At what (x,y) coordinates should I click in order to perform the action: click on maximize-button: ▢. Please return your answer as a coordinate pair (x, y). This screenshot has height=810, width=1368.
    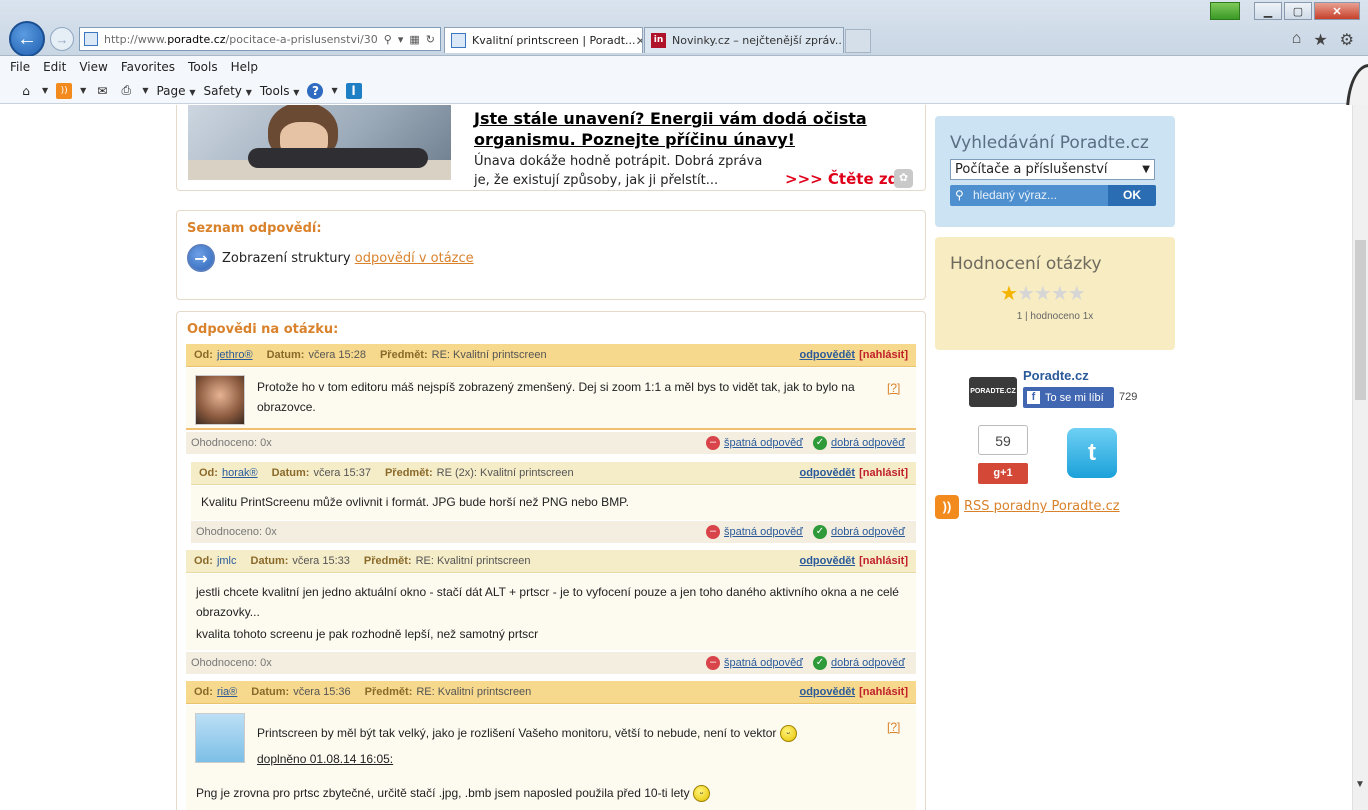
    Looking at the image, I should click on (1298, 11).